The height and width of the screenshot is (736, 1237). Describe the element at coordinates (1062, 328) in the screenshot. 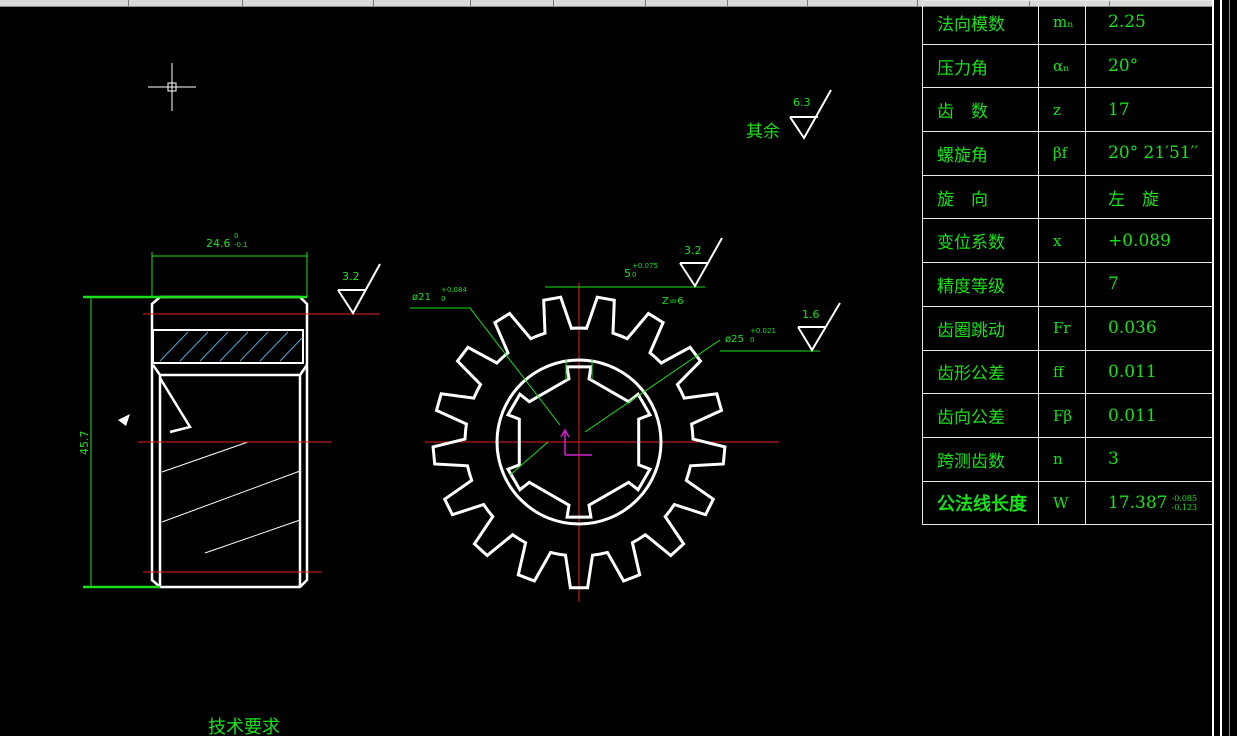

I see `param-symbol: Fr` at that location.